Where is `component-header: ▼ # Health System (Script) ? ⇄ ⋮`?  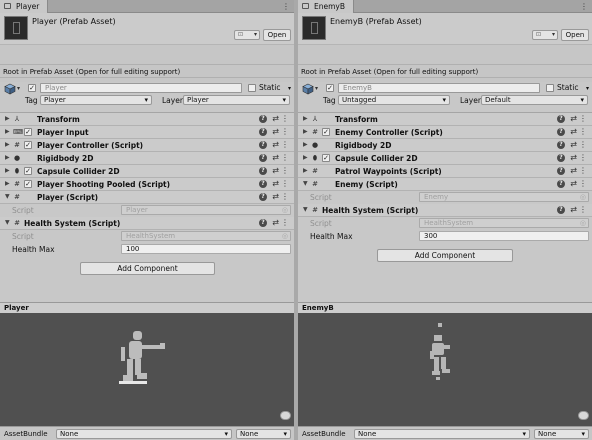
component-header: ▼ # Health System (Script) ? ⇄ ⋮ is located at coordinates (445, 210).